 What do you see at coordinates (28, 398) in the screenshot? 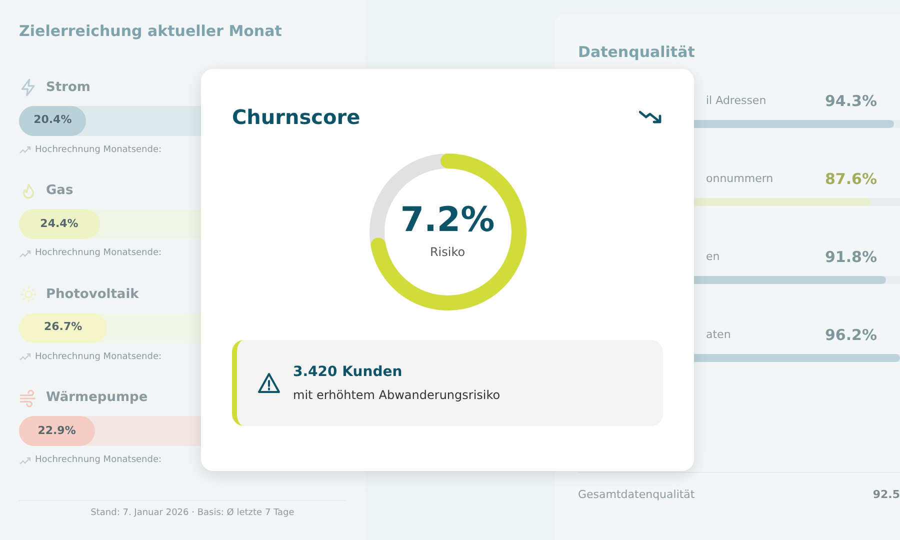
I see `wind-icon` at bounding box center [28, 398].